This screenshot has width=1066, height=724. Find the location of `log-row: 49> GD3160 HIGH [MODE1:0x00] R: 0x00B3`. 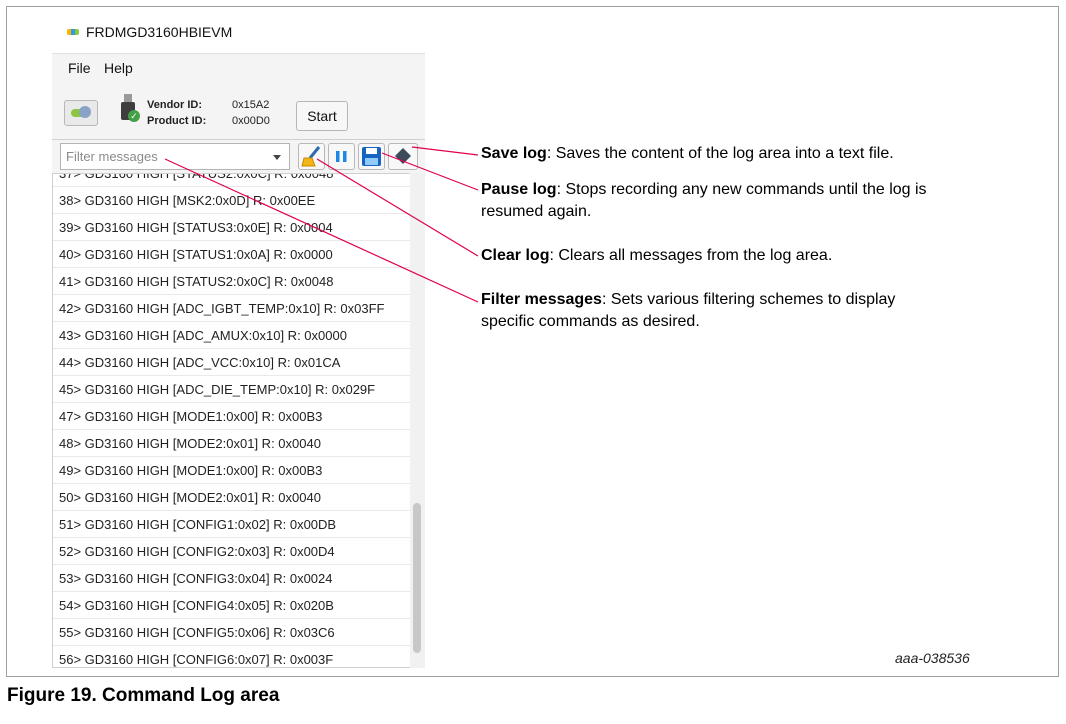

log-row: 49> GD3160 HIGH [MODE1:0x00] R: 0x00B3 is located at coordinates (231, 470).